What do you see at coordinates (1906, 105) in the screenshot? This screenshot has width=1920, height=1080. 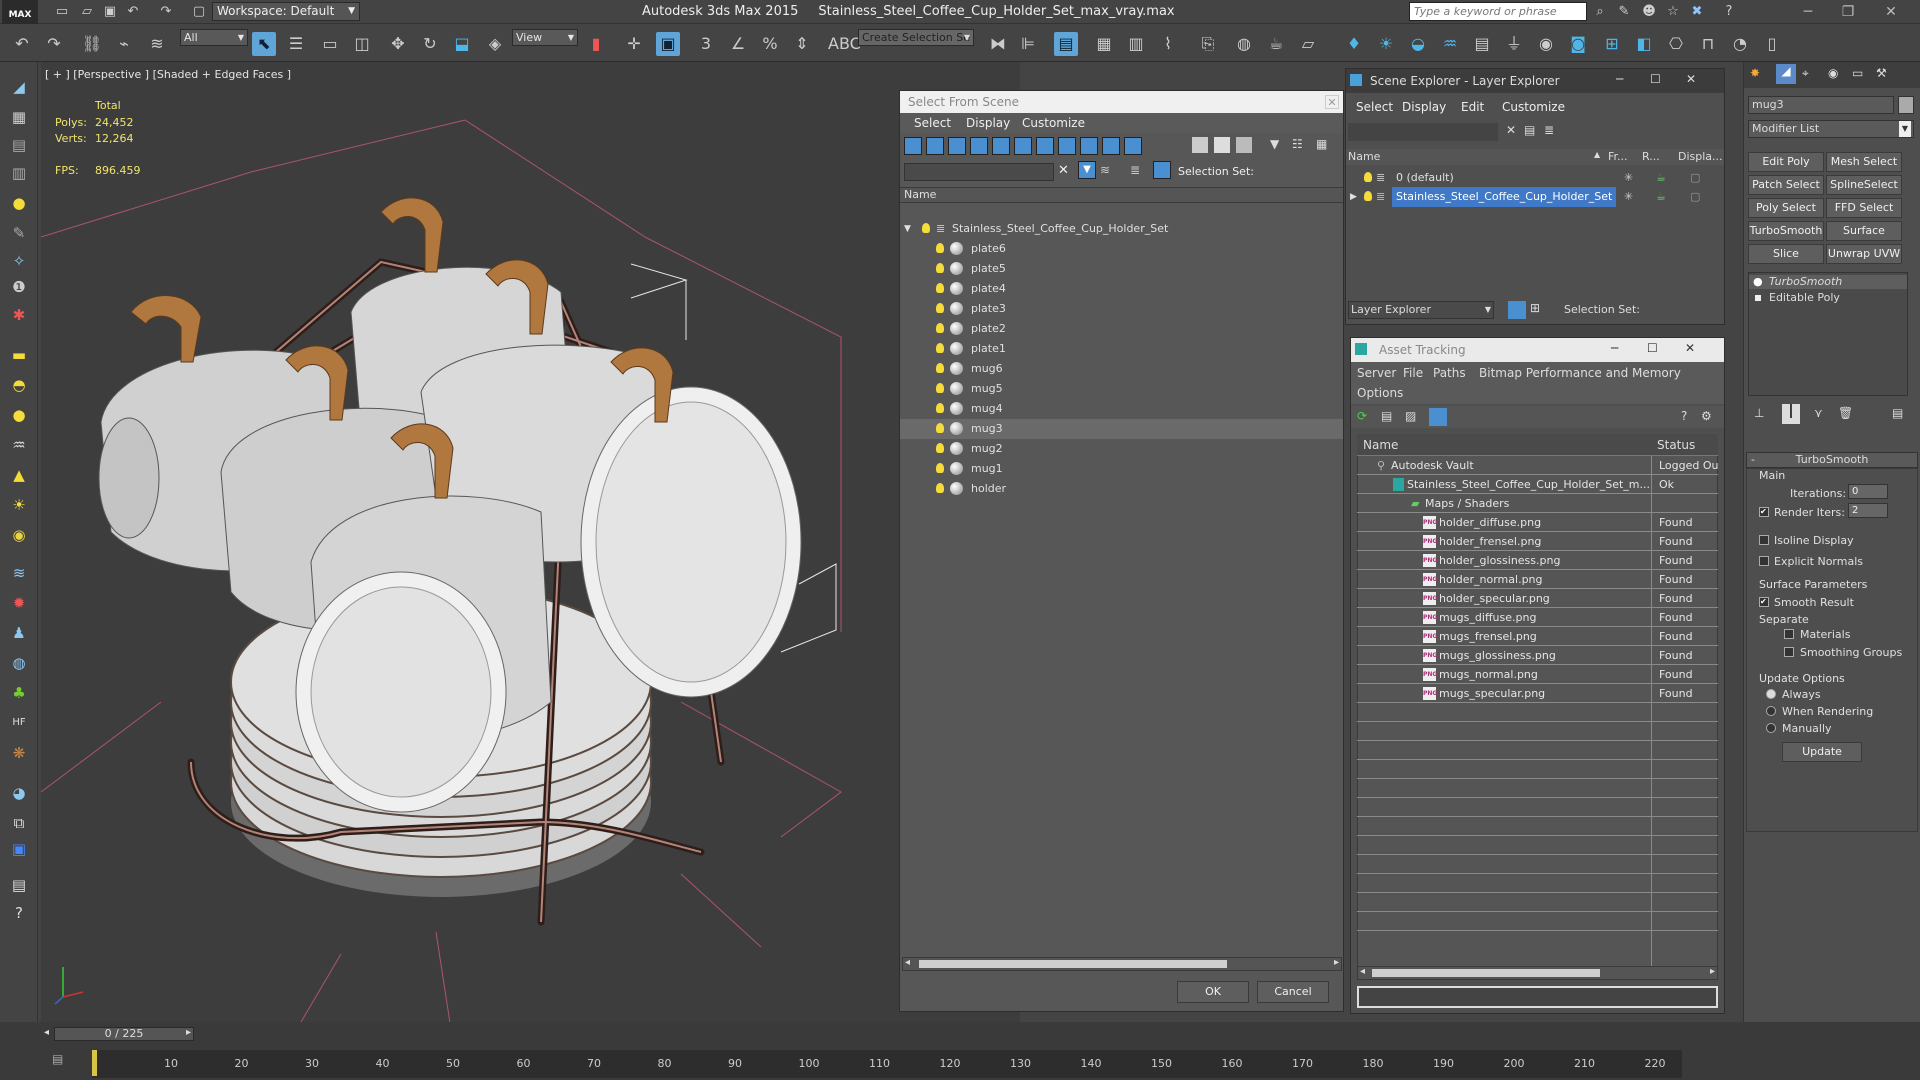 I see `object-color-swatch` at bounding box center [1906, 105].